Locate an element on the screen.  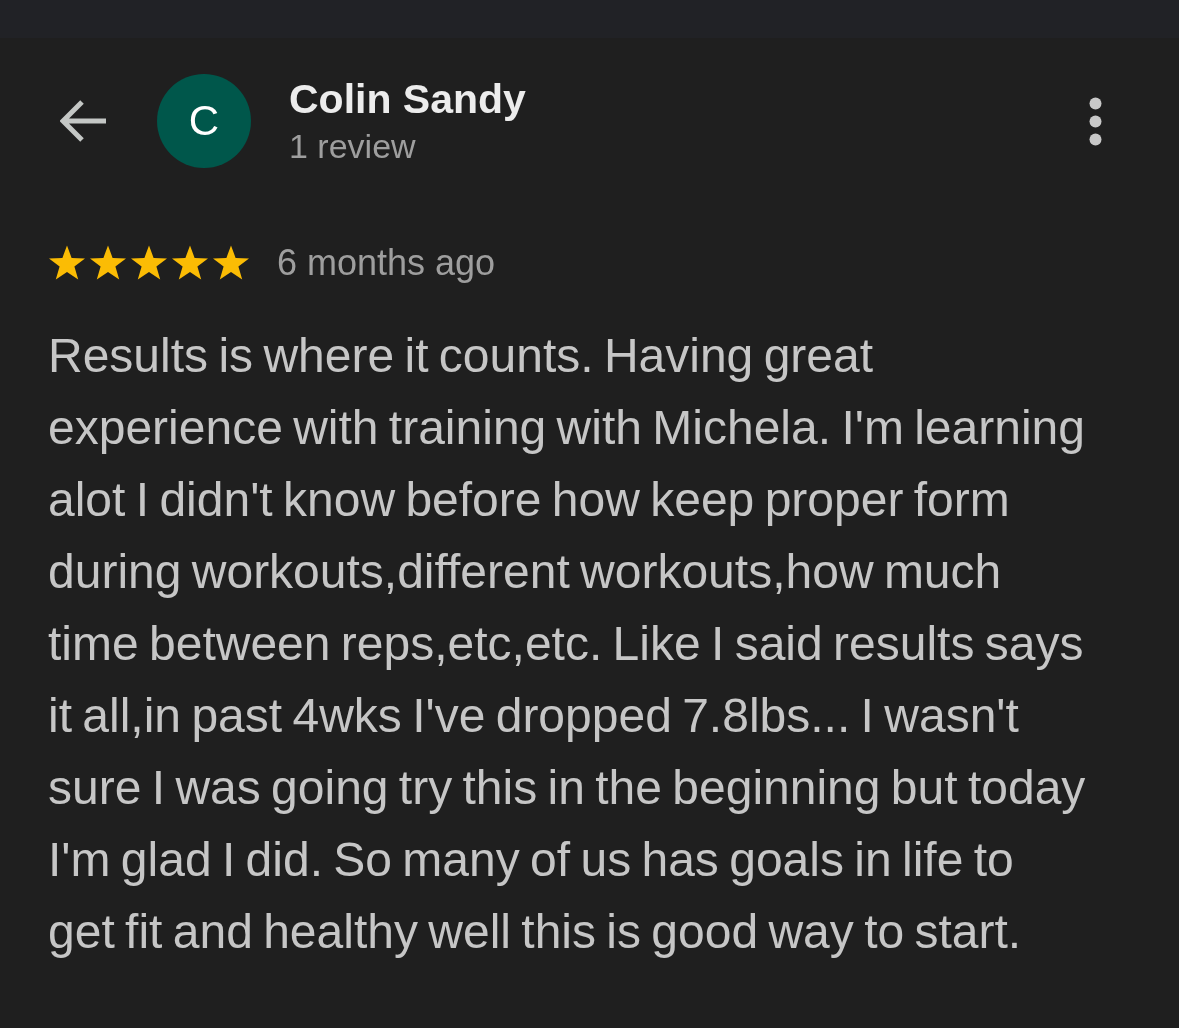
review-time: 6 months ago is located at coordinates (386, 263).